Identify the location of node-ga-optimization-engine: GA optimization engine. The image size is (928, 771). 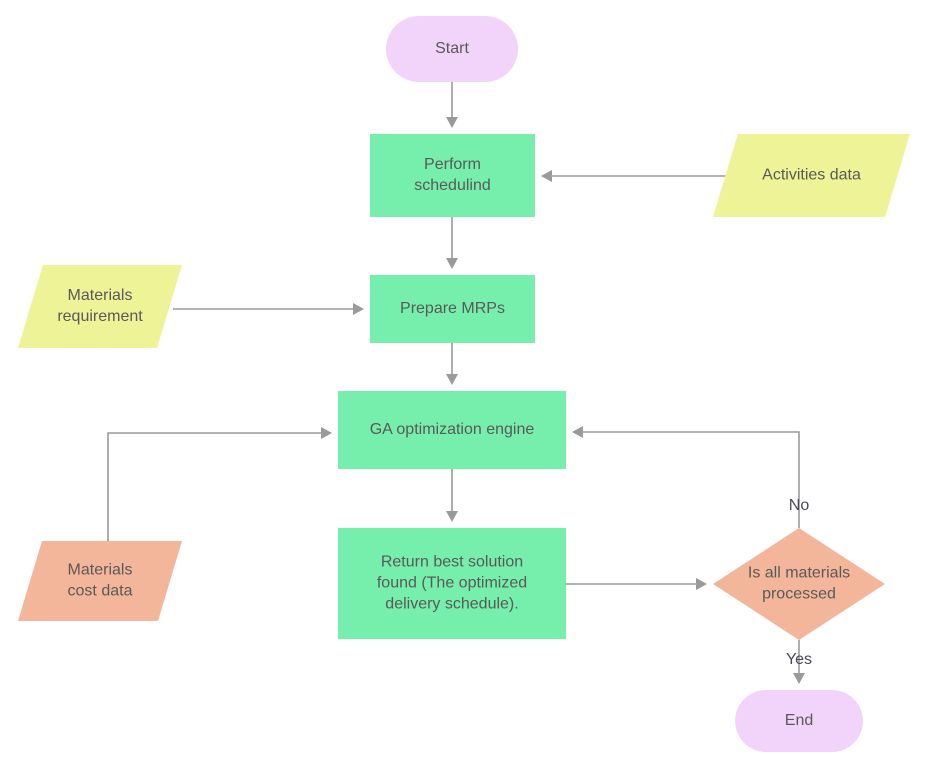
(452, 430).